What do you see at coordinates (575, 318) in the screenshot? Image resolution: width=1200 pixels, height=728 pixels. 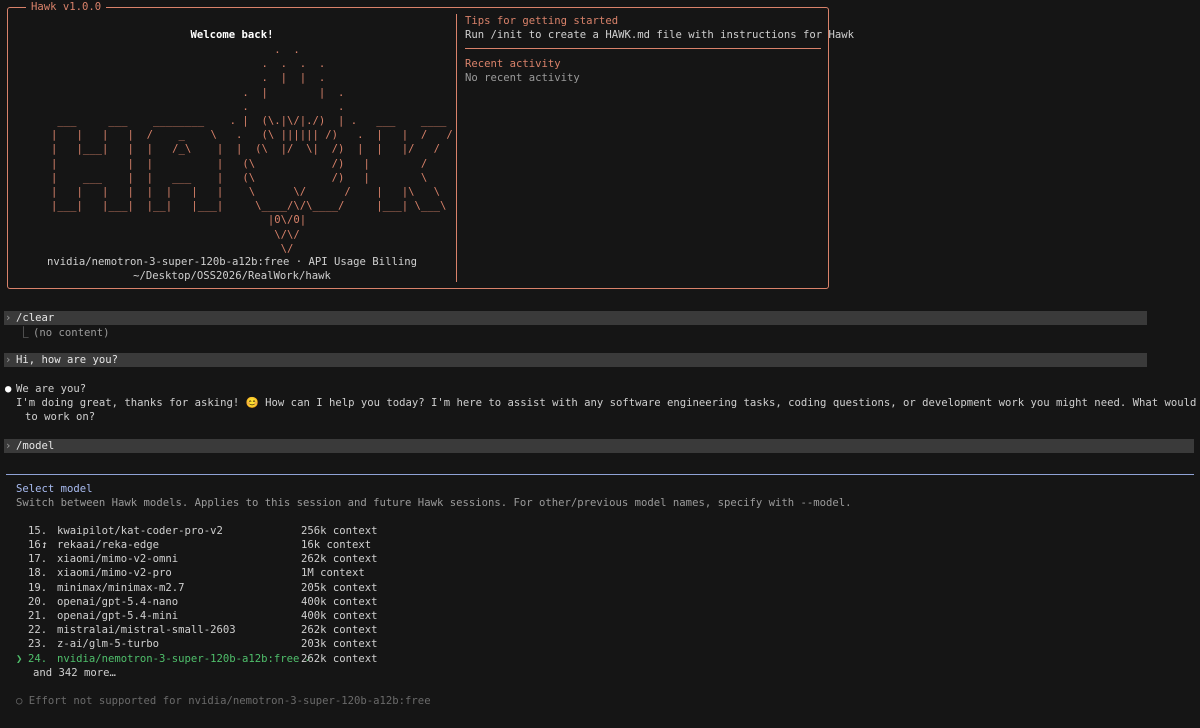 I see `command-clear-row: › /clear` at bounding box center [575, 318].